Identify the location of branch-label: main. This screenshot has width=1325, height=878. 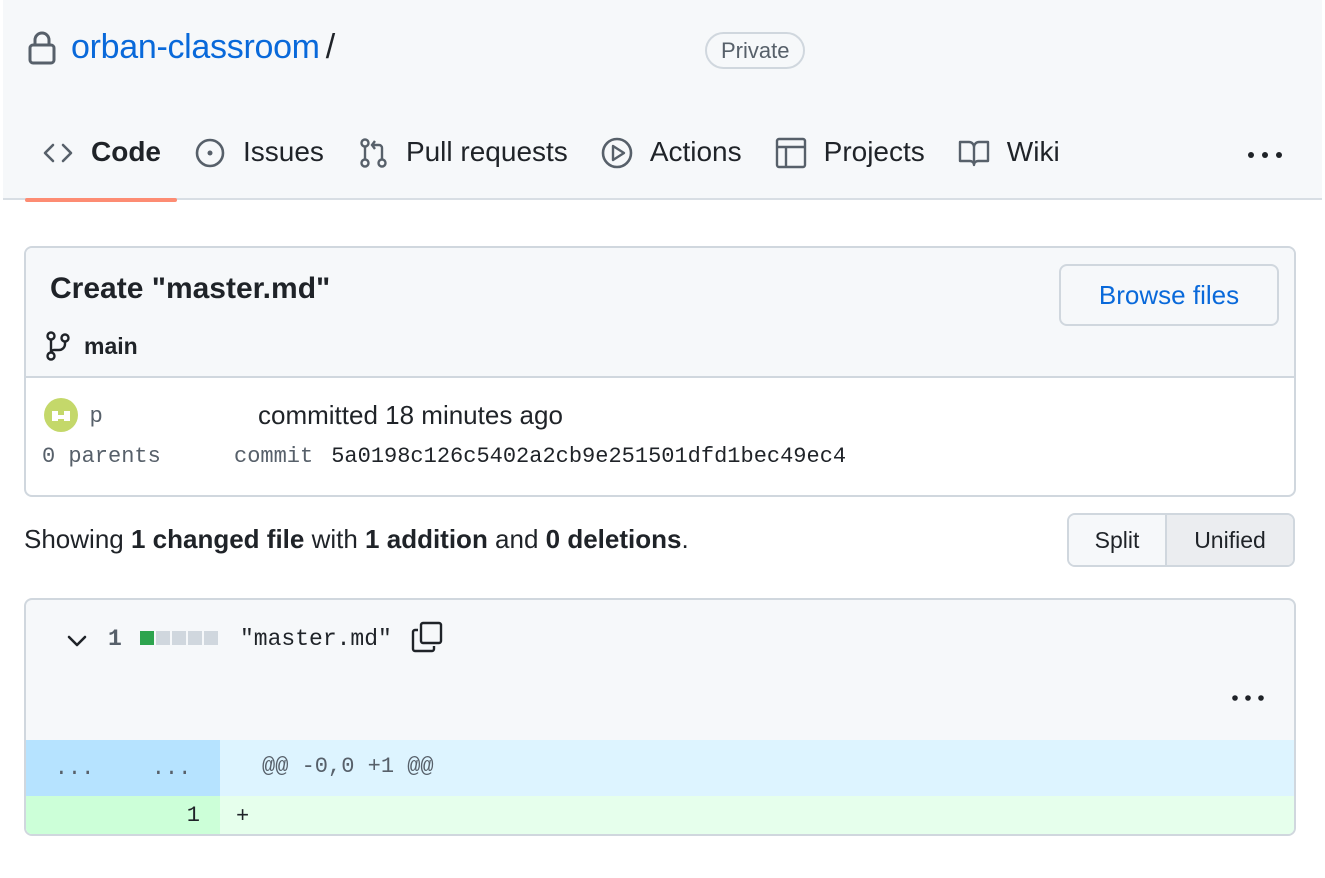
(91, 346).